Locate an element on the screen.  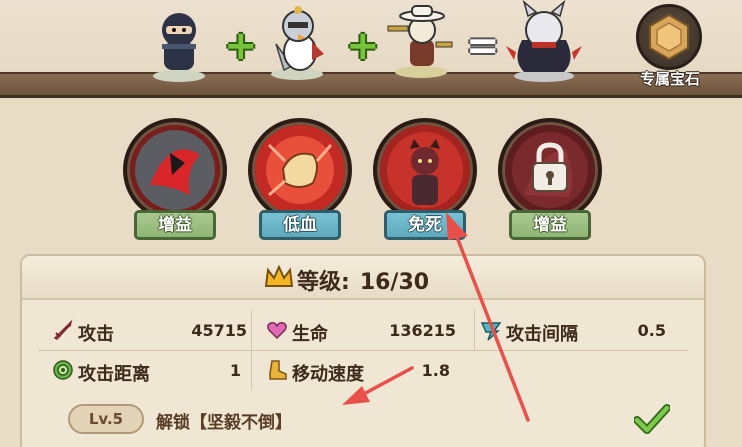
equals-sign: = is located at coordinates (483, 46).